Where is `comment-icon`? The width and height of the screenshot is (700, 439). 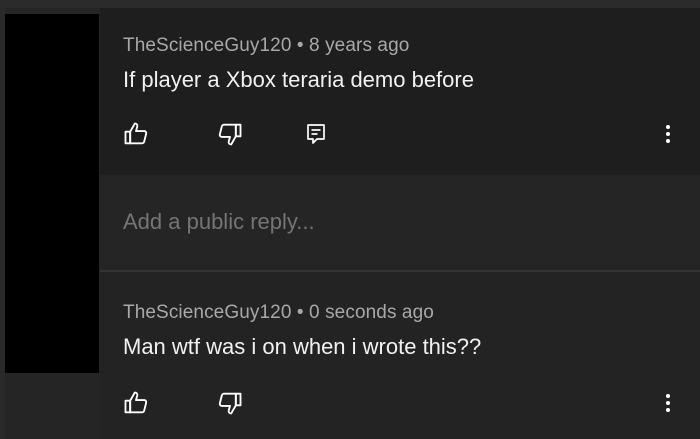
comment-icon is located at coordinates (316, 134).